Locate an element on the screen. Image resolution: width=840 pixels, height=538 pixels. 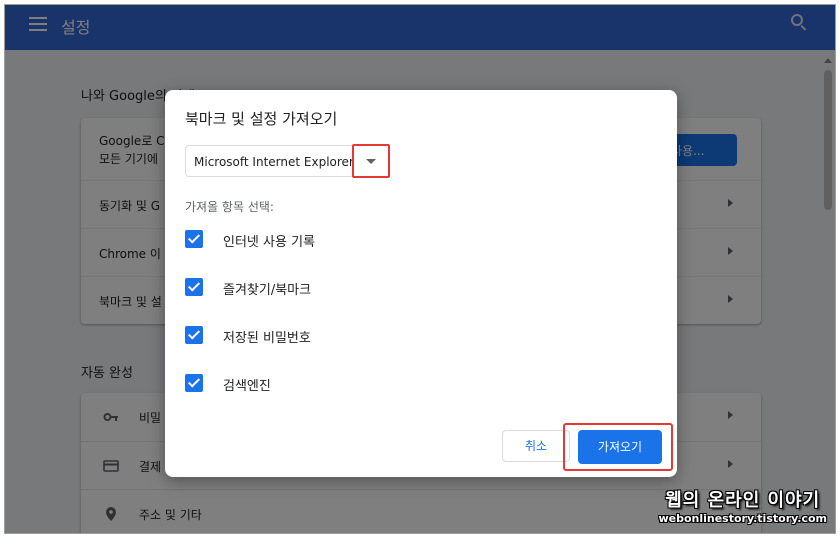
browser-dropdown-button is located at coordinates (371, 161).